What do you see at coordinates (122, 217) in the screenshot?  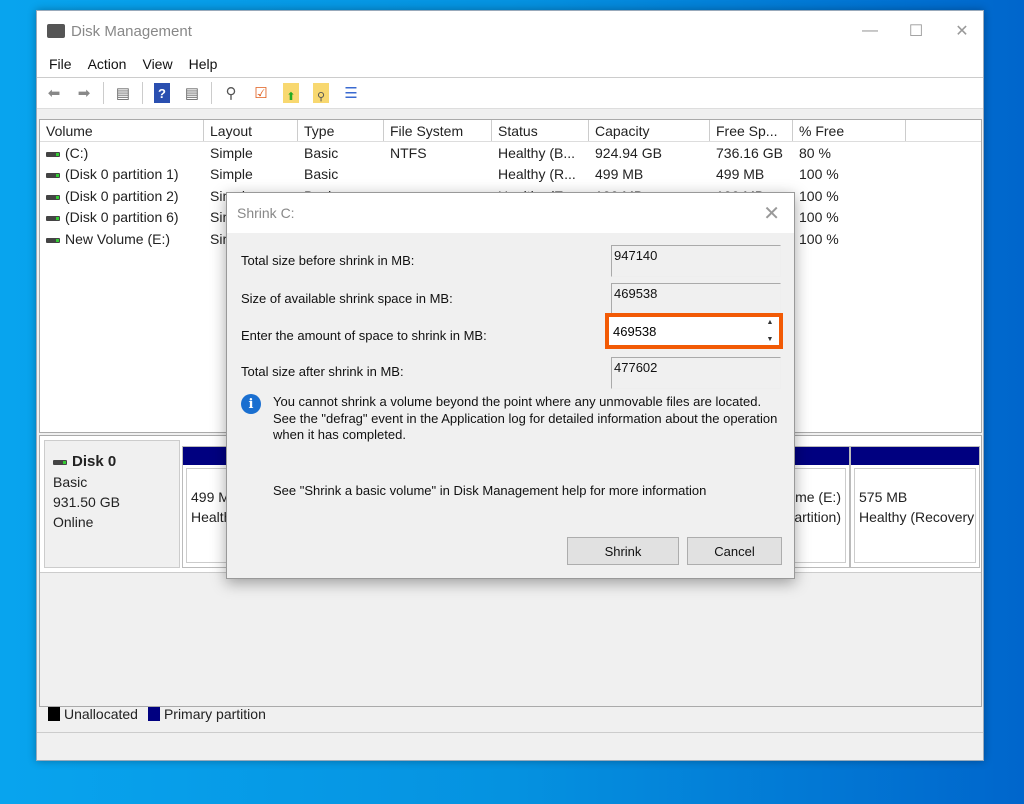 I see `cell-text: (Disk 0 partition 6)` at bounding box center [122, 217].